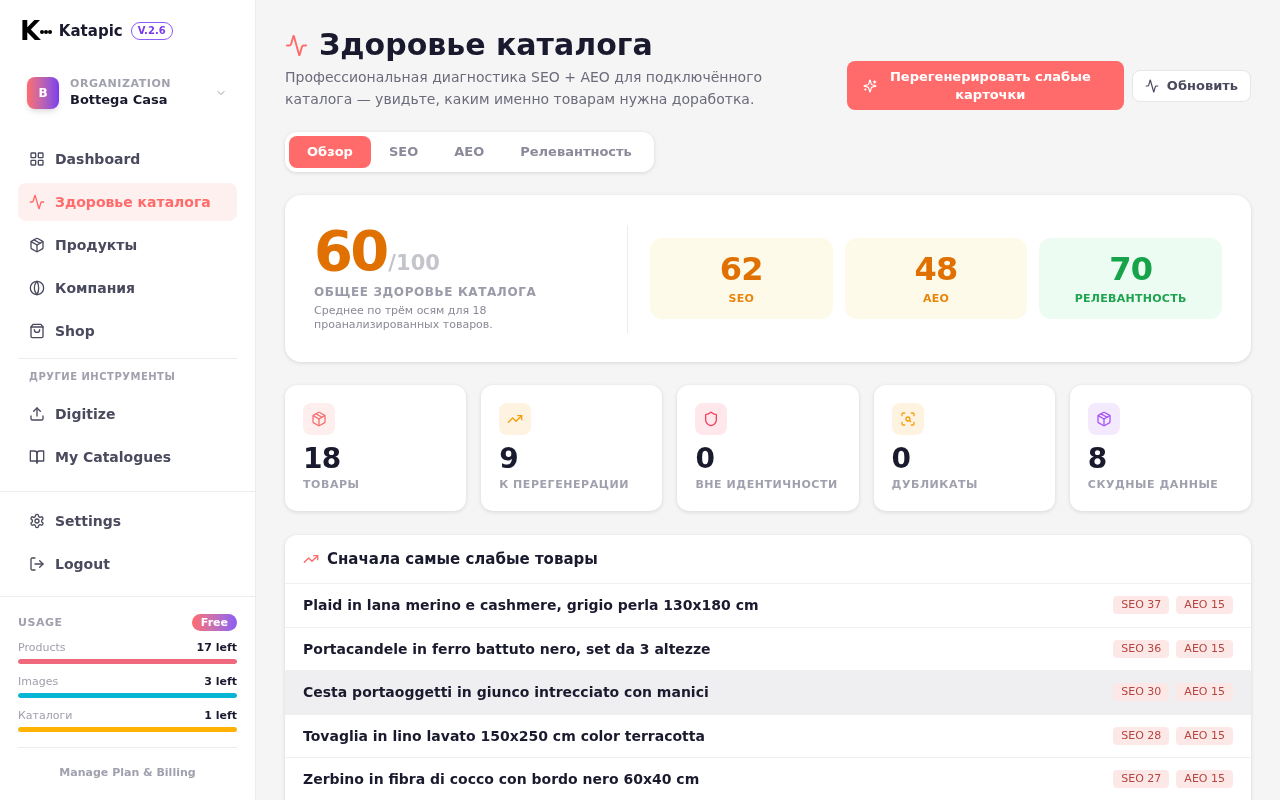 The image size is (1280, 800). I want to click on product-row: Cesta portaoggetti in giunco intrecciato con manici SEO 30 AEO 15, so click(768, 693).